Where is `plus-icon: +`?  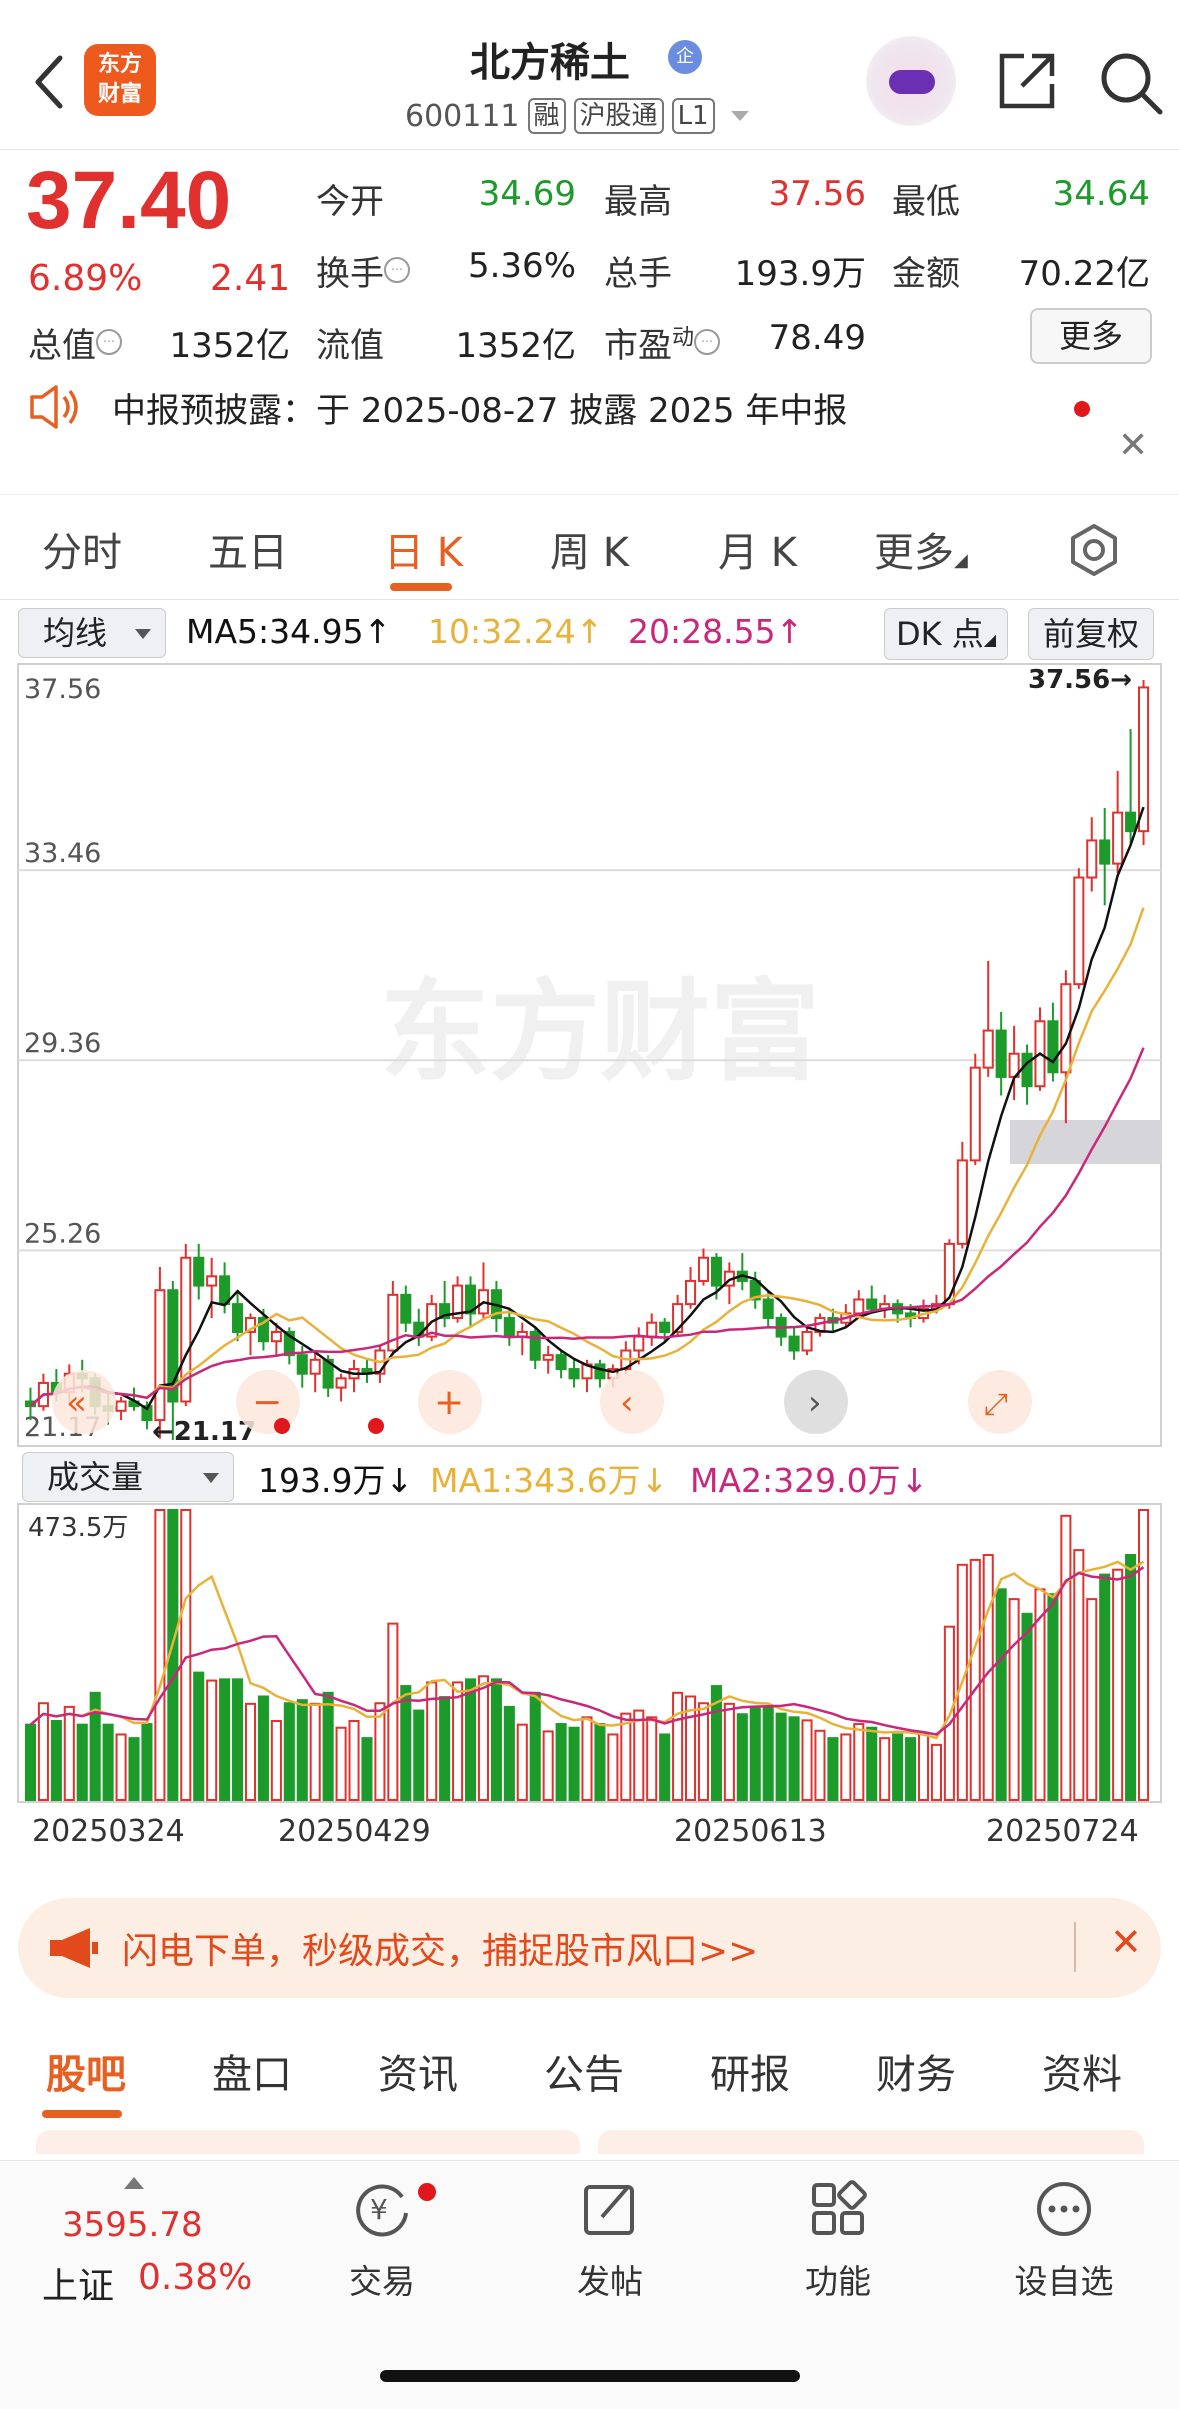 plus-icon: + is located at coordinates (449, 1402).